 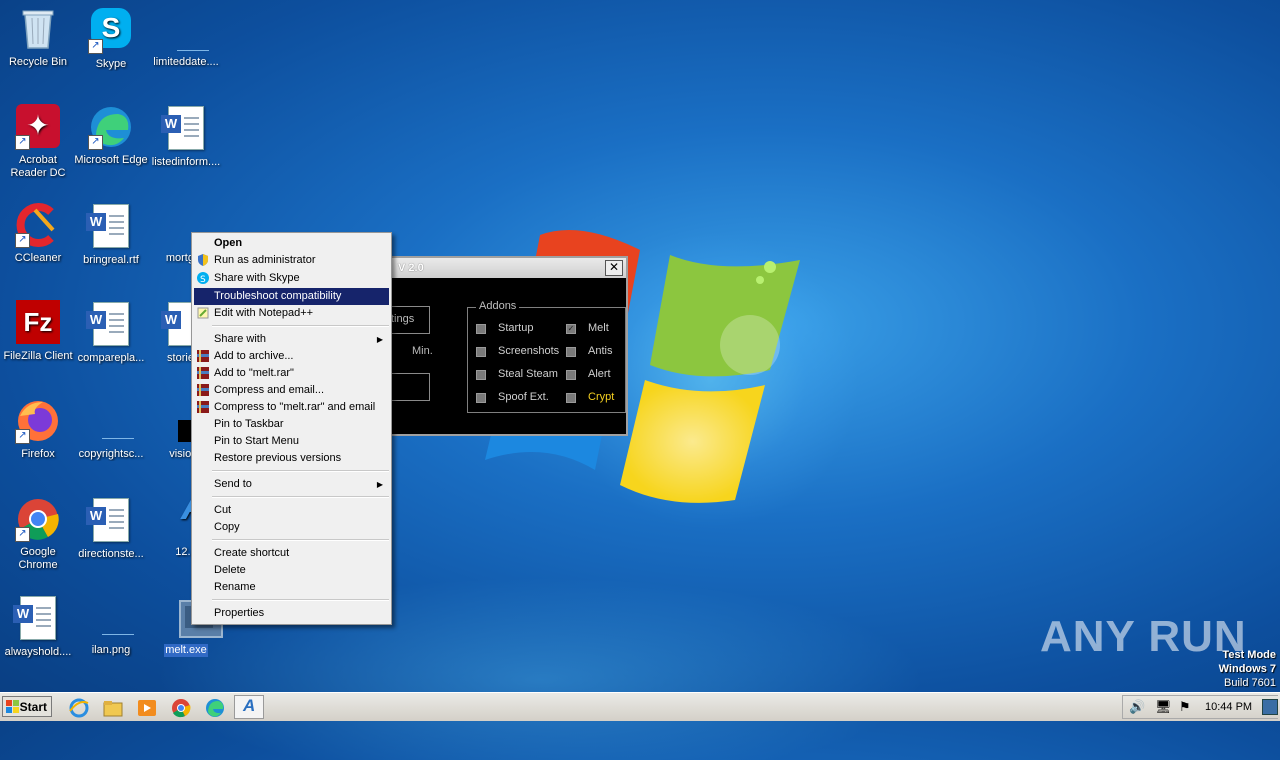 What do you see at coordinates (403, 319) in the screenshot?
I see `settings-button-label: tings` at bounding box center [403, 319].